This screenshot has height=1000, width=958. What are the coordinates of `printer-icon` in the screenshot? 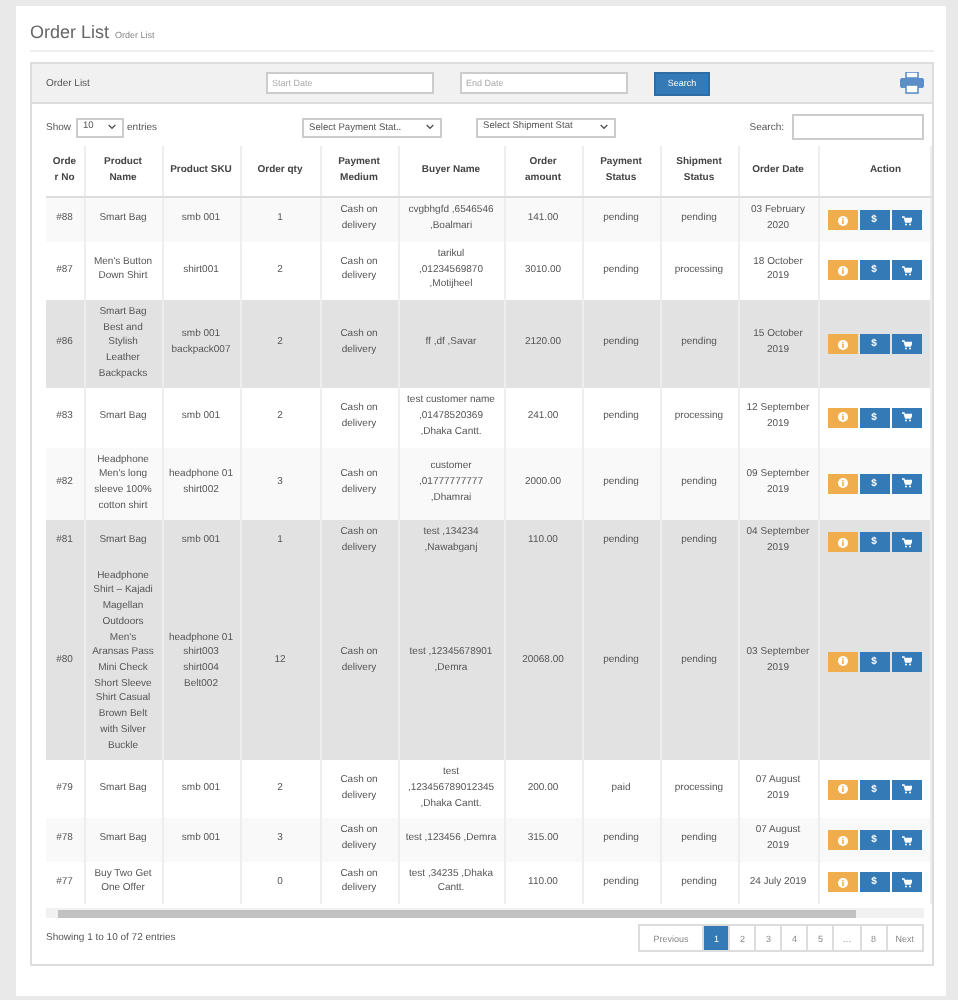 It's located at (912, 83).